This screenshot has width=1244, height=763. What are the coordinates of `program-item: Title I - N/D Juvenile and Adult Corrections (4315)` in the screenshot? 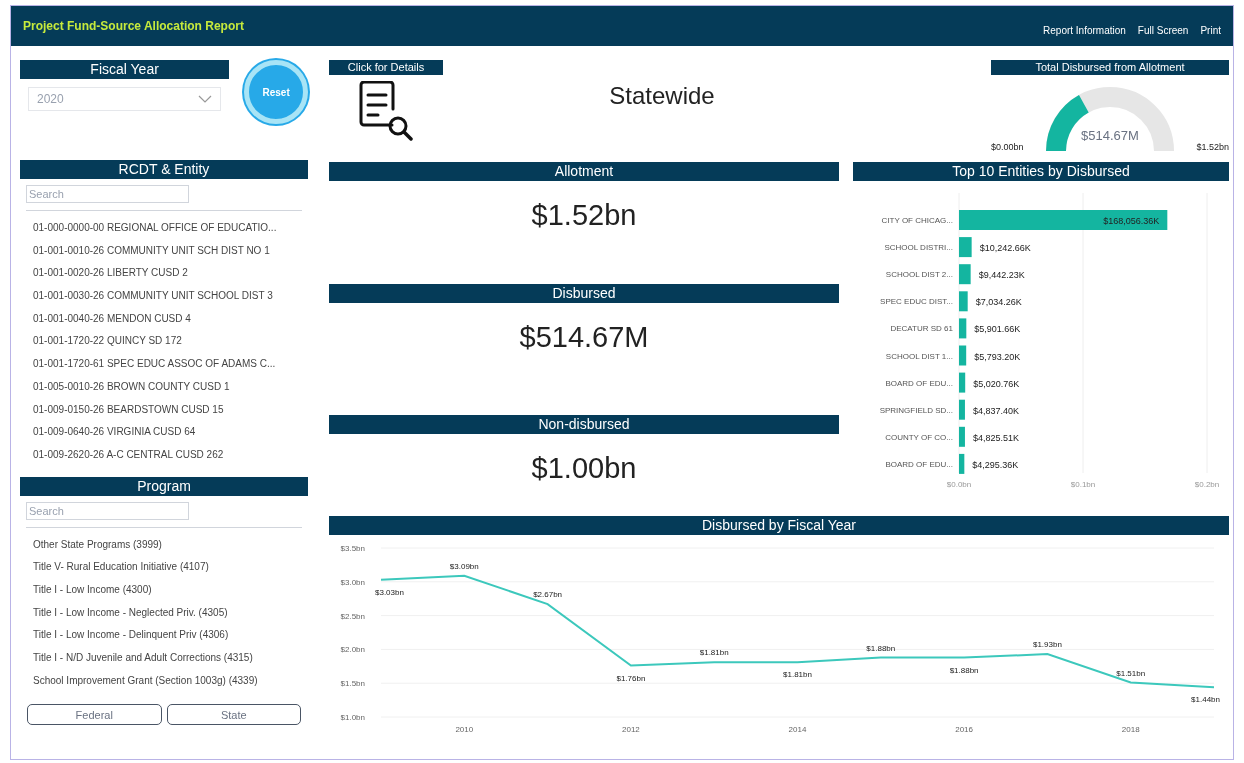 It's located at (170, 658).